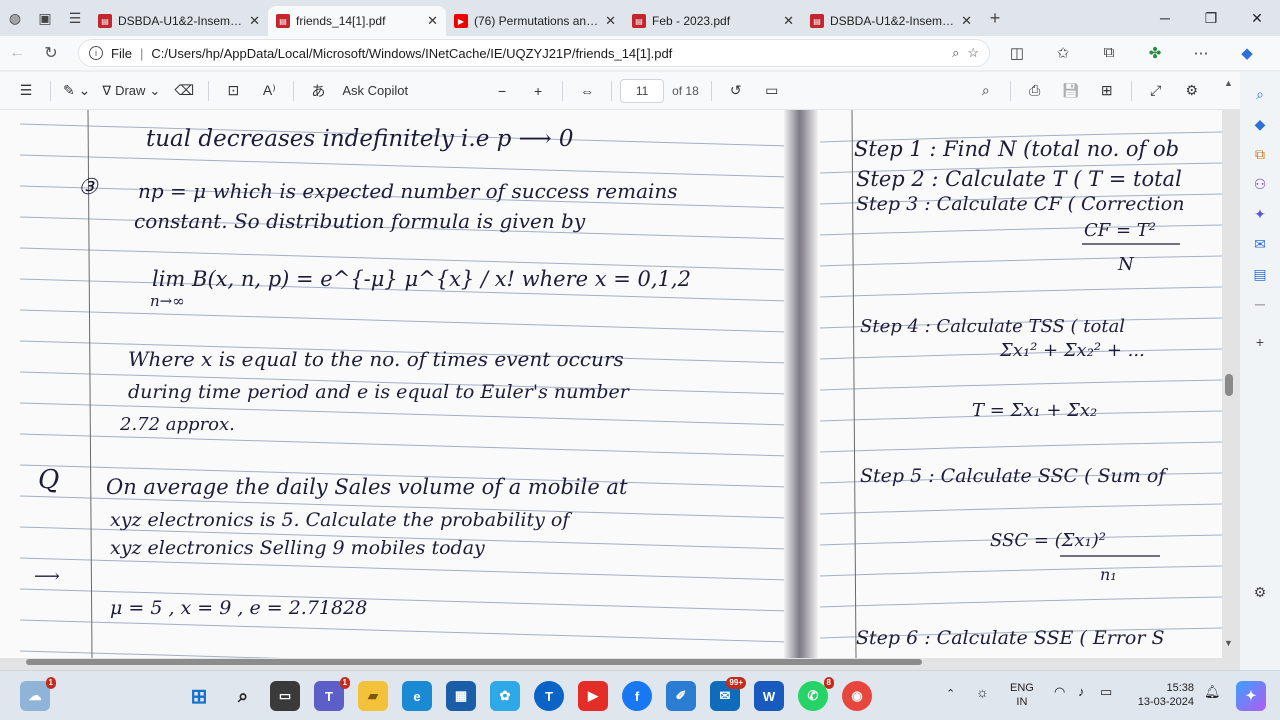  What do you see at coordinates (1155, 53) in the screenshot?
I see `extensions-icon: ✤` at bounding box center [1155, 53].